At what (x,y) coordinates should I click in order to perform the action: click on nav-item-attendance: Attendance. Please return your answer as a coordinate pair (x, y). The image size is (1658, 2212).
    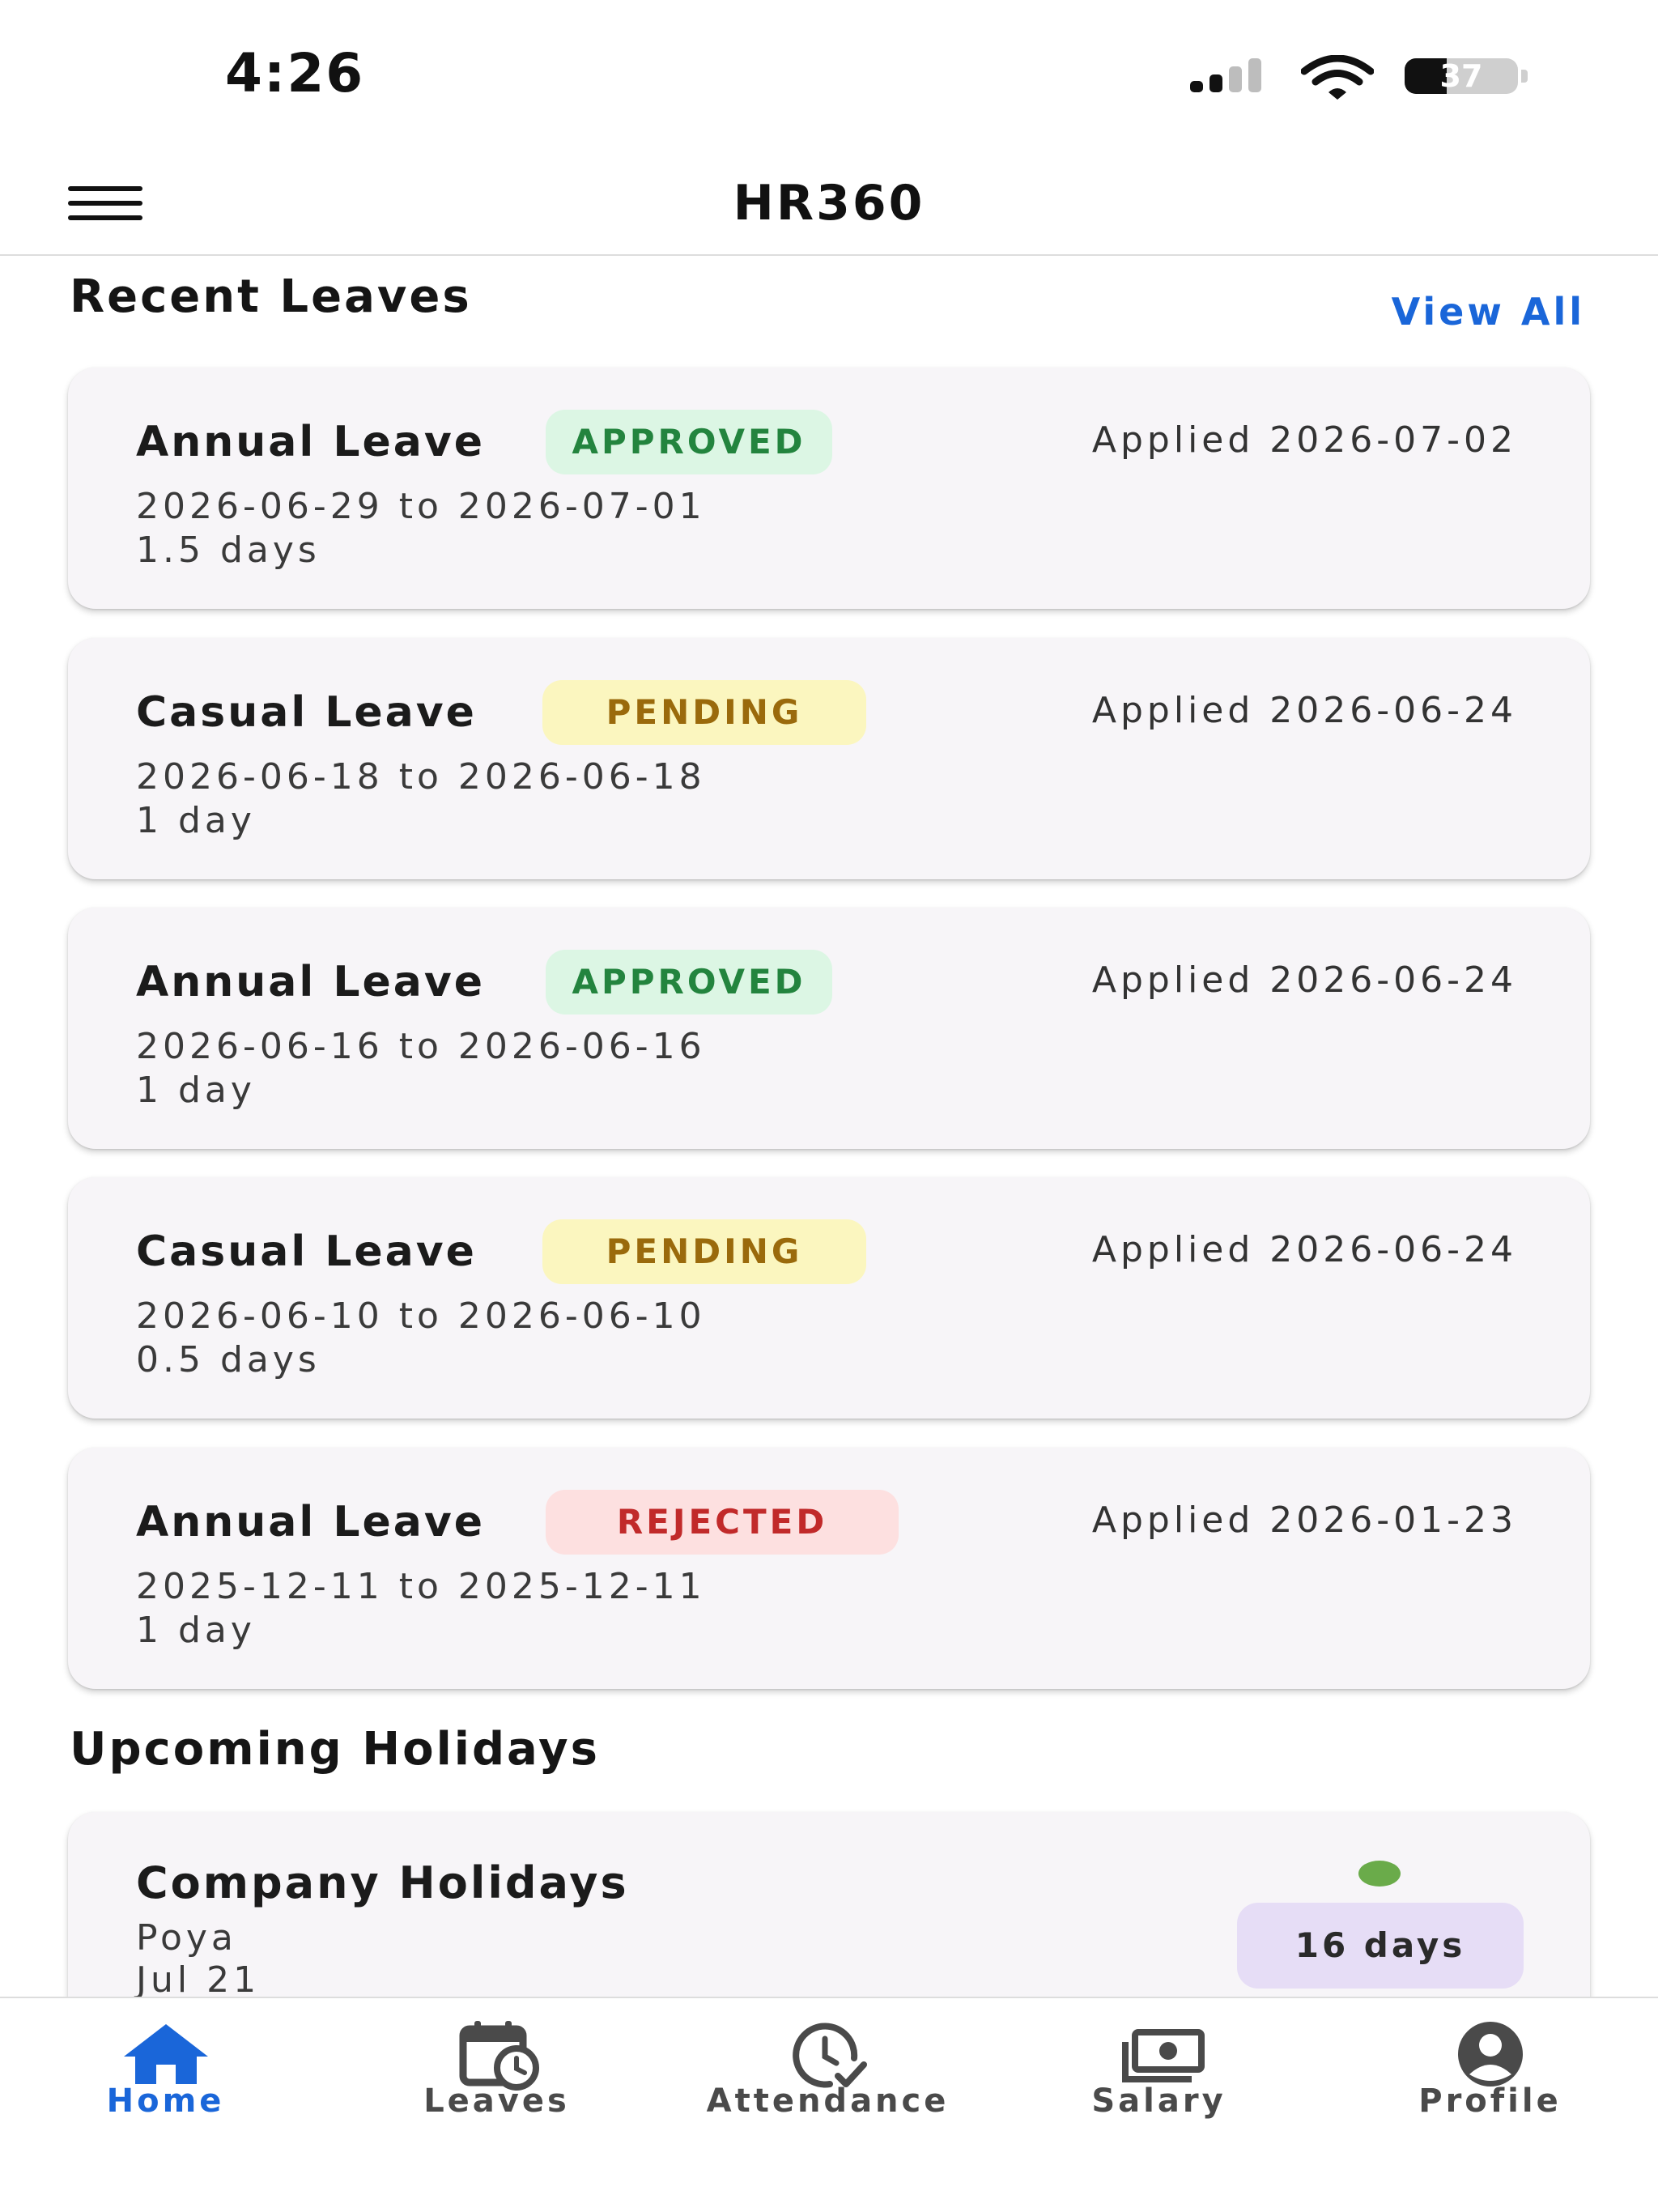
    Looking at the image, I should click on (827, 2105).